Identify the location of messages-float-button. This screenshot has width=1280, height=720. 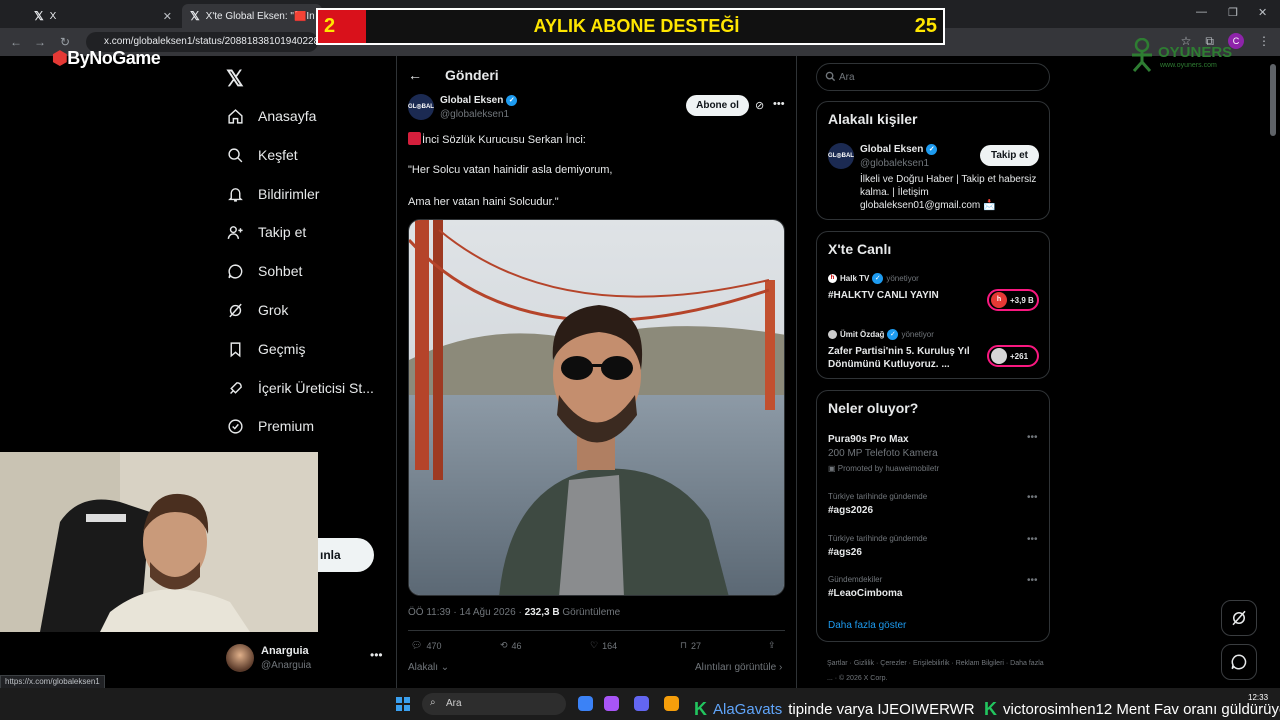
(1239, 662).